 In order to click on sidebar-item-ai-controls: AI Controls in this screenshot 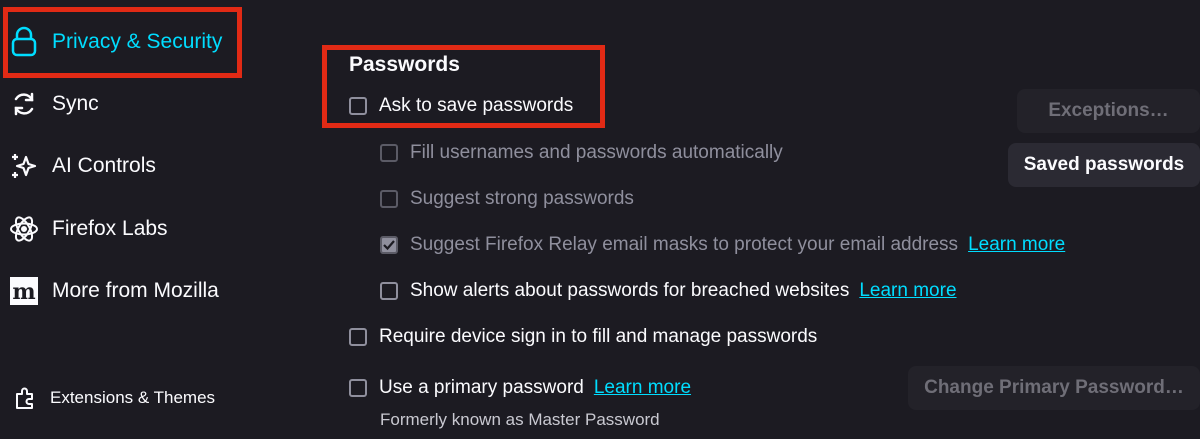, I will do `click(82, 166)`.